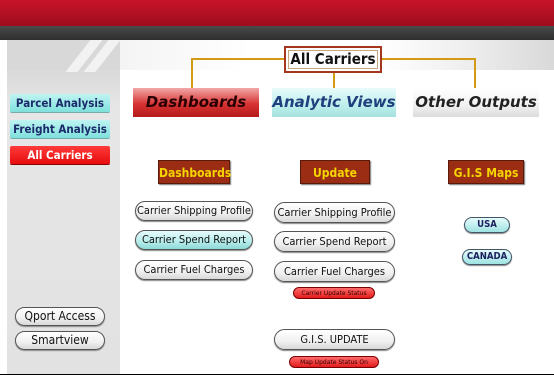  Describe the element at coordinates (194, 172) in the screenshot. I see `dashboards-section-label: Dashboards` at that location.